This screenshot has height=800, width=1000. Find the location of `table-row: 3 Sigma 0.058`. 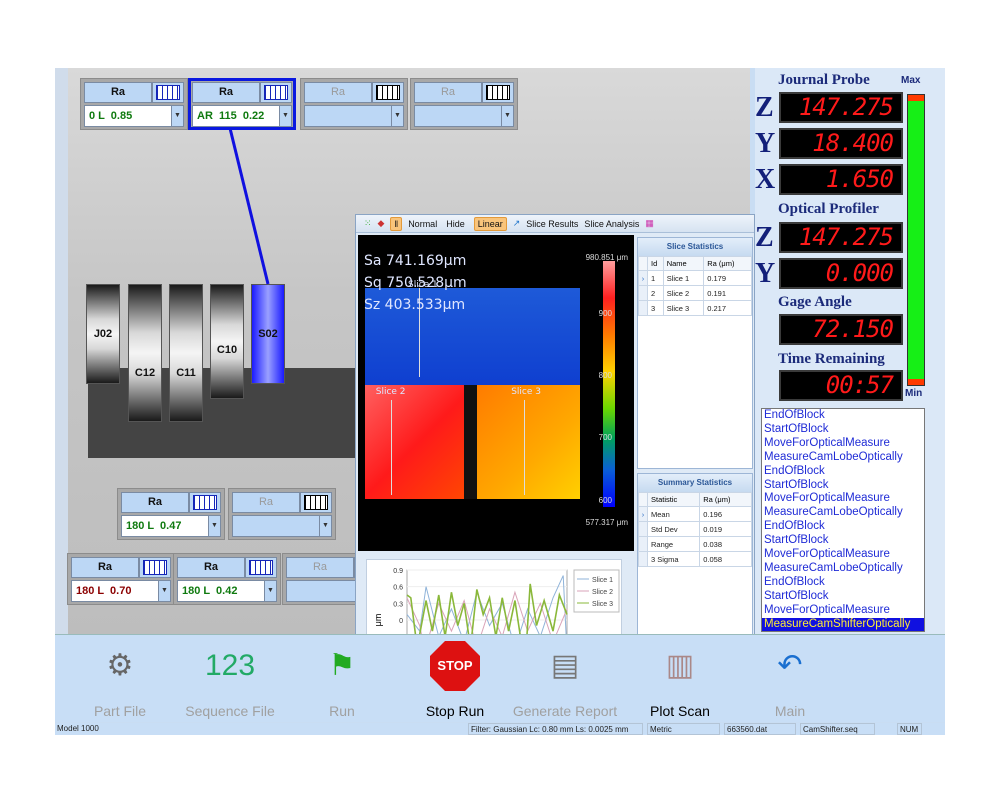

table-row: 3 Sigma 0.058 is located at coordinates (695, 559).